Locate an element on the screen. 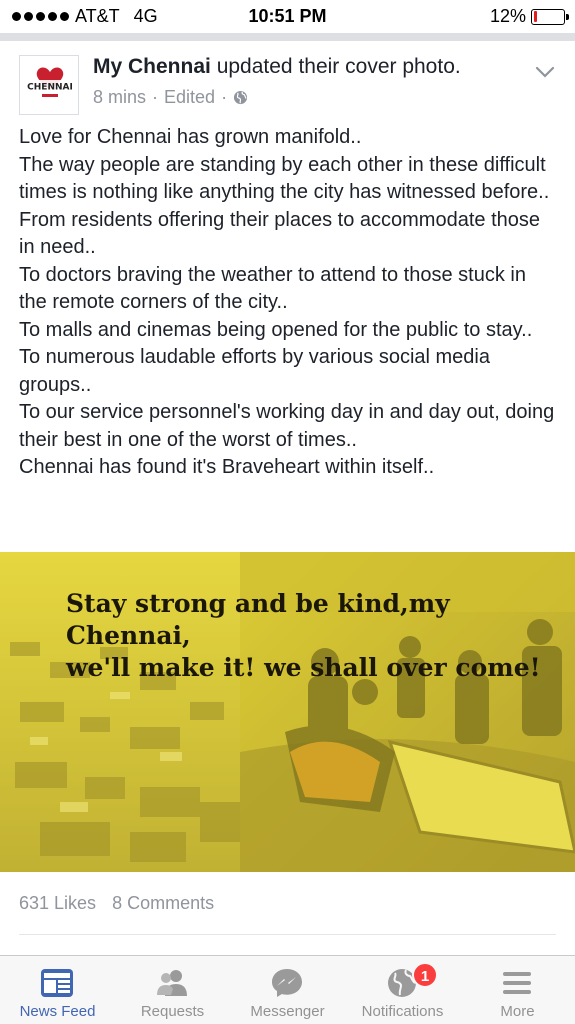 The height and width of the screenshot is (1024, 575). tab-more: More is located at coordinates (517, 990).